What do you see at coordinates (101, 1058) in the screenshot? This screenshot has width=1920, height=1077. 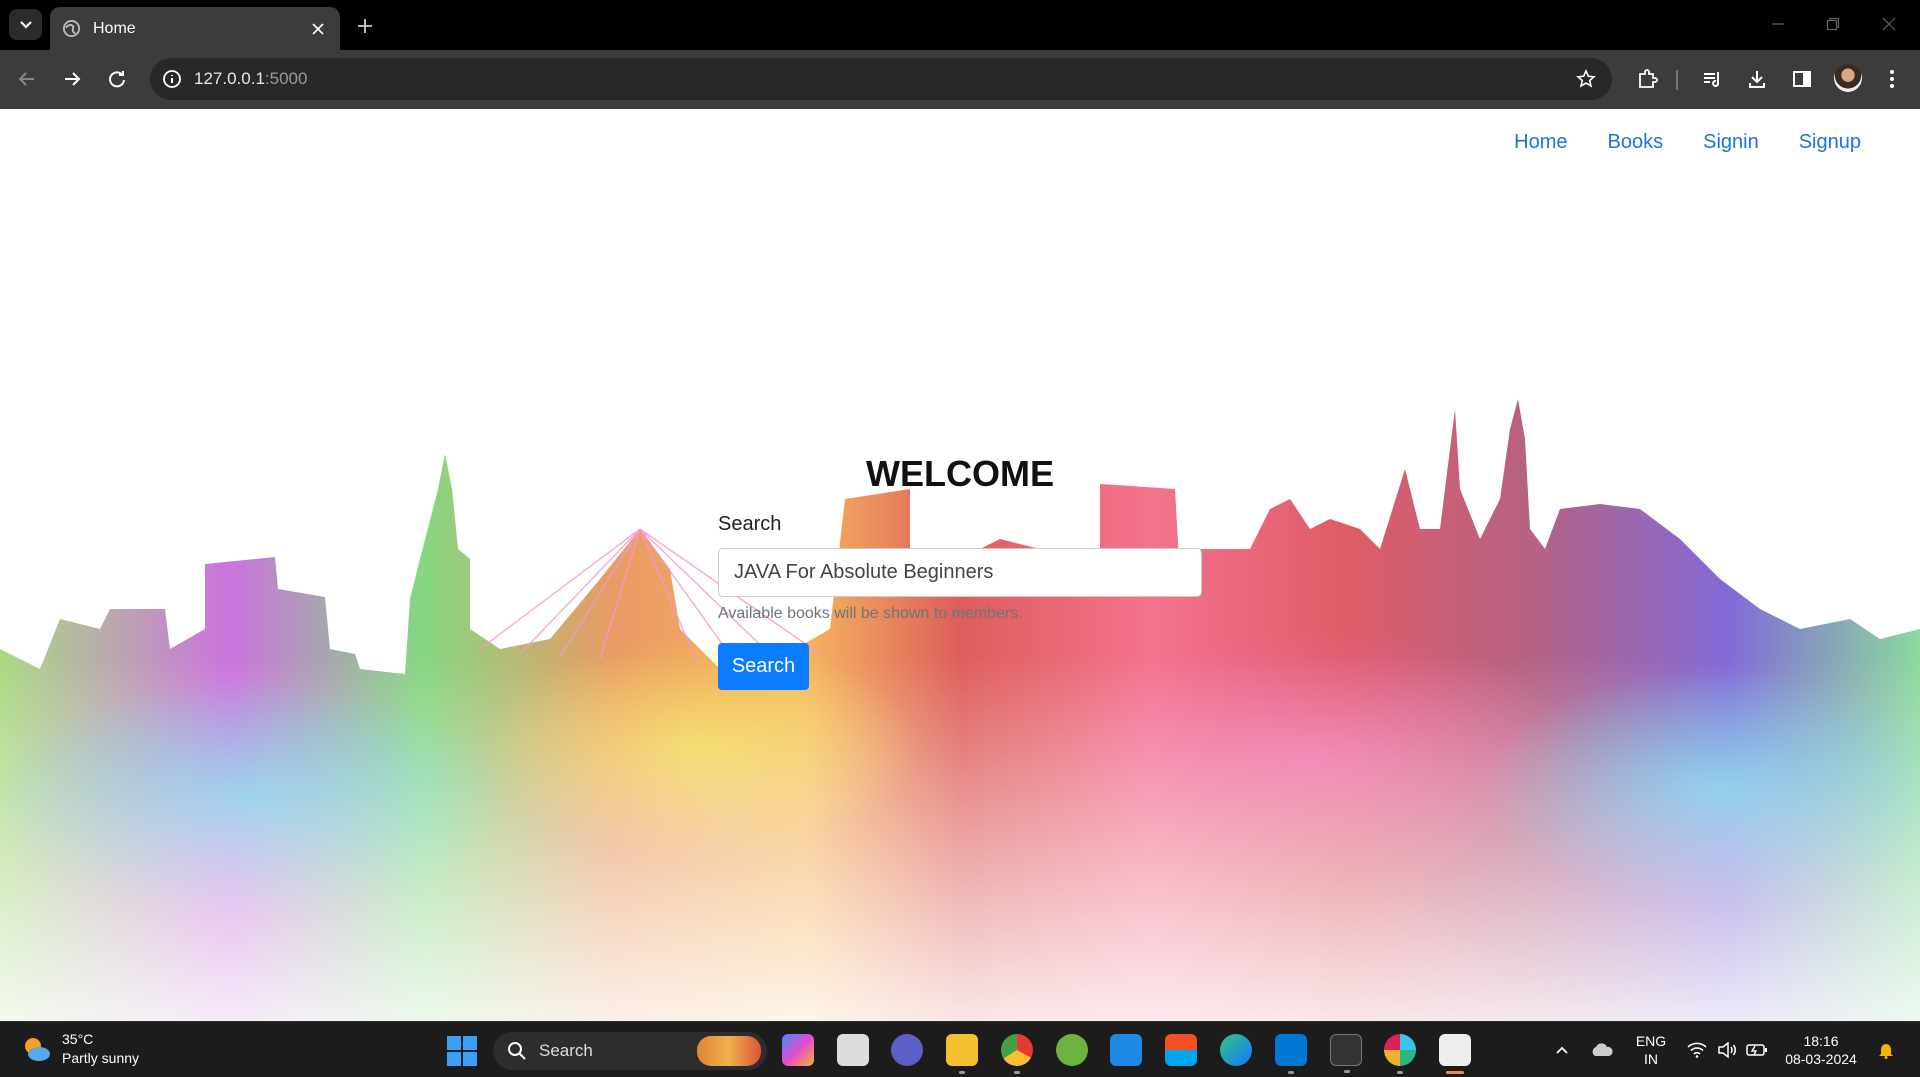 I see `weather-description: Partly sunny` at bounding box center [101, 1058].